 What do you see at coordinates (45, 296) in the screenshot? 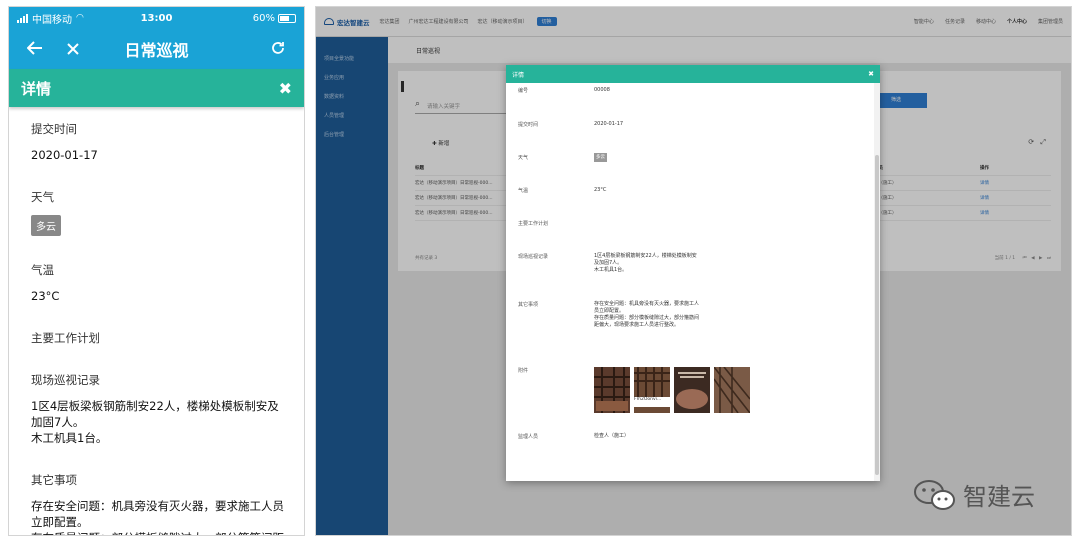
I see `field-value: 23°C` at bounding box center [45, 296].